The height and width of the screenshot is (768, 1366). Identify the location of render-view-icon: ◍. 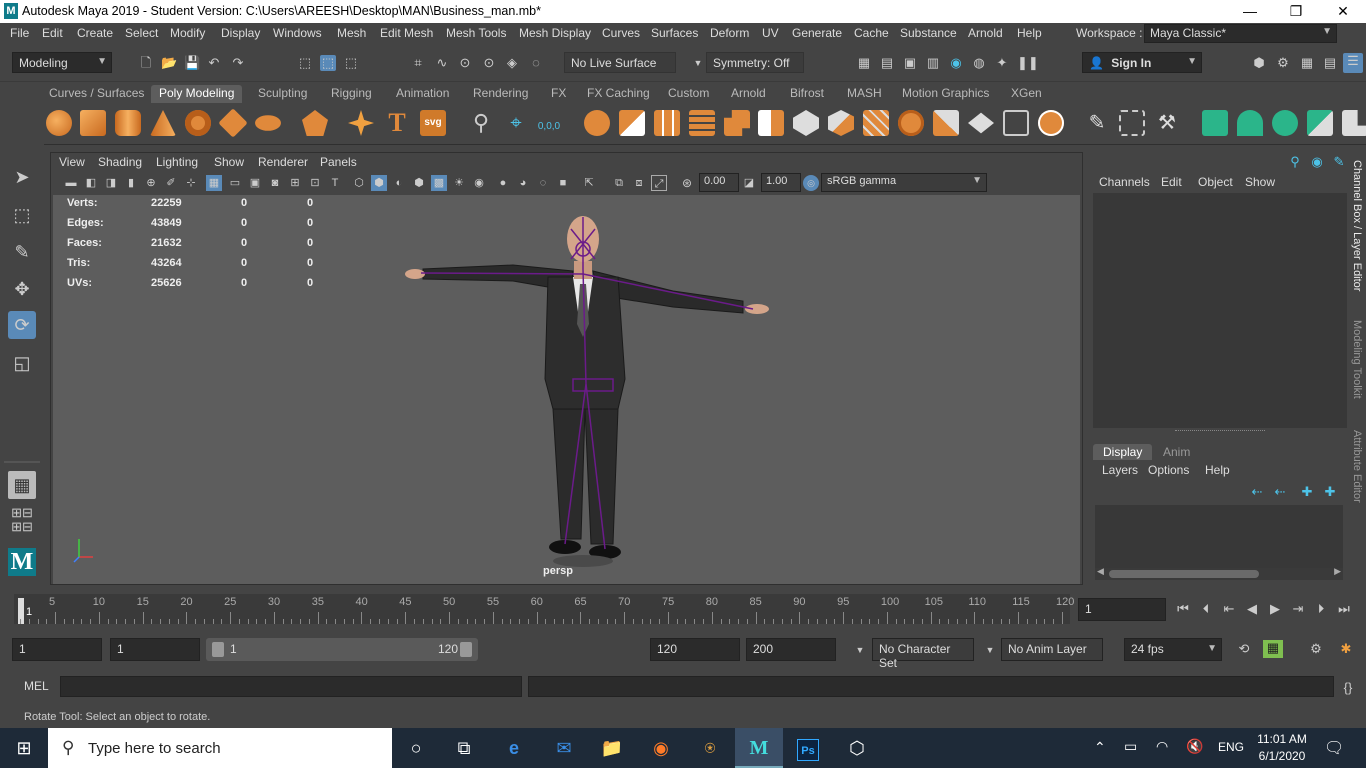
(979, 63).